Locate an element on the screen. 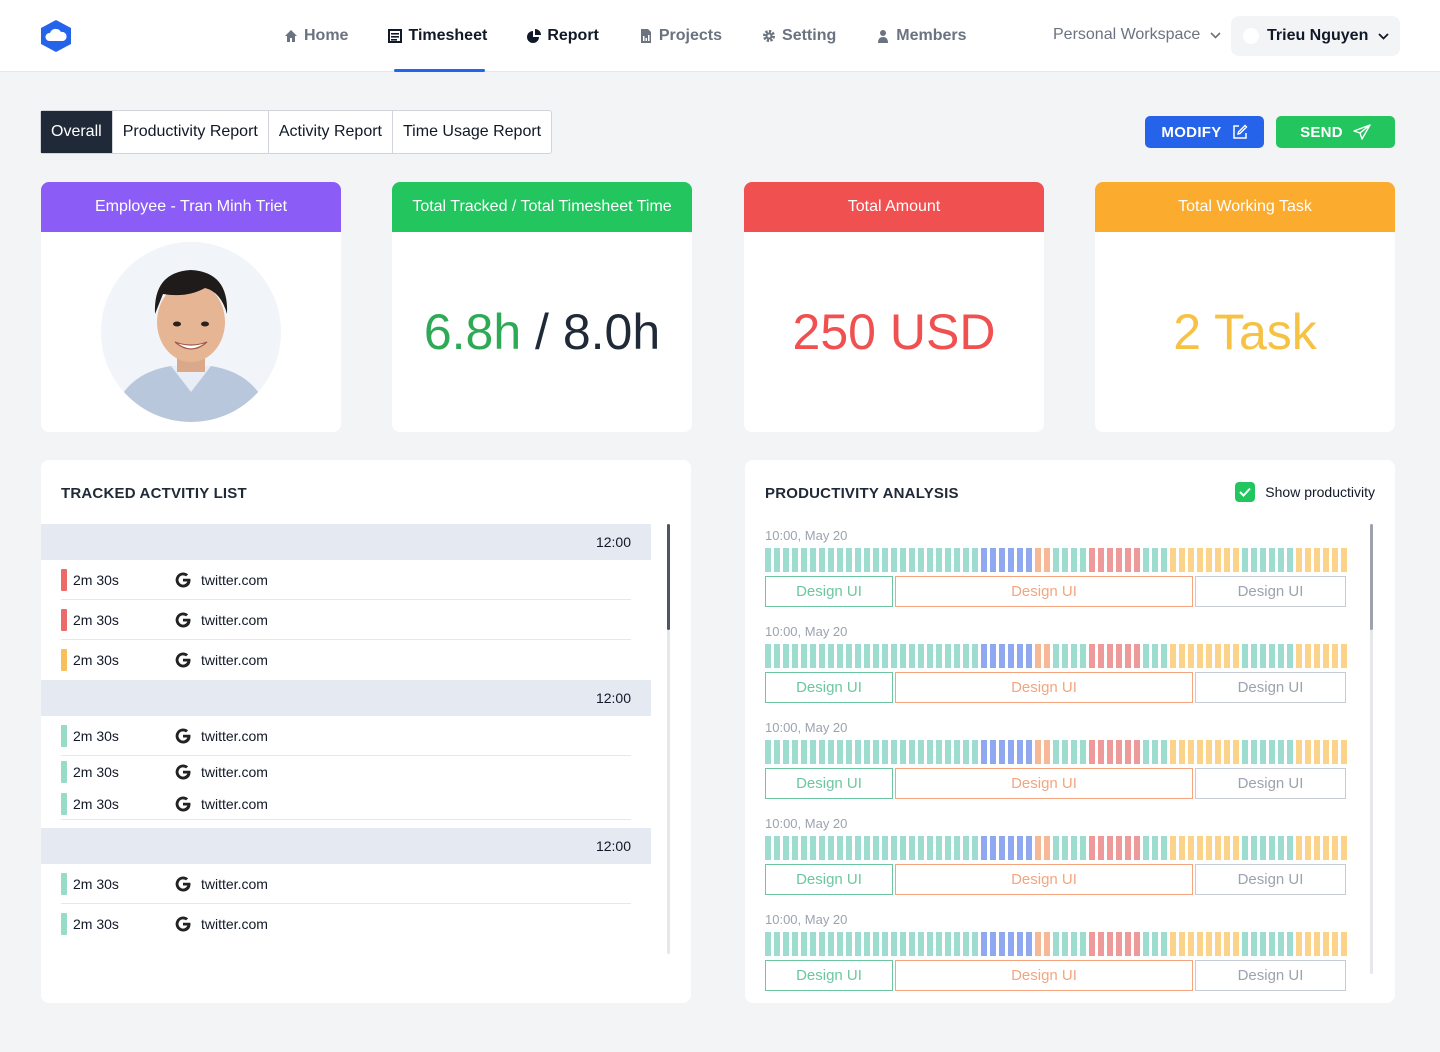 The image size is (1440, 1052). productivity-row: 10:00, May 20 Design UI Design UI Design UI is located at coordinates (1060, 768).